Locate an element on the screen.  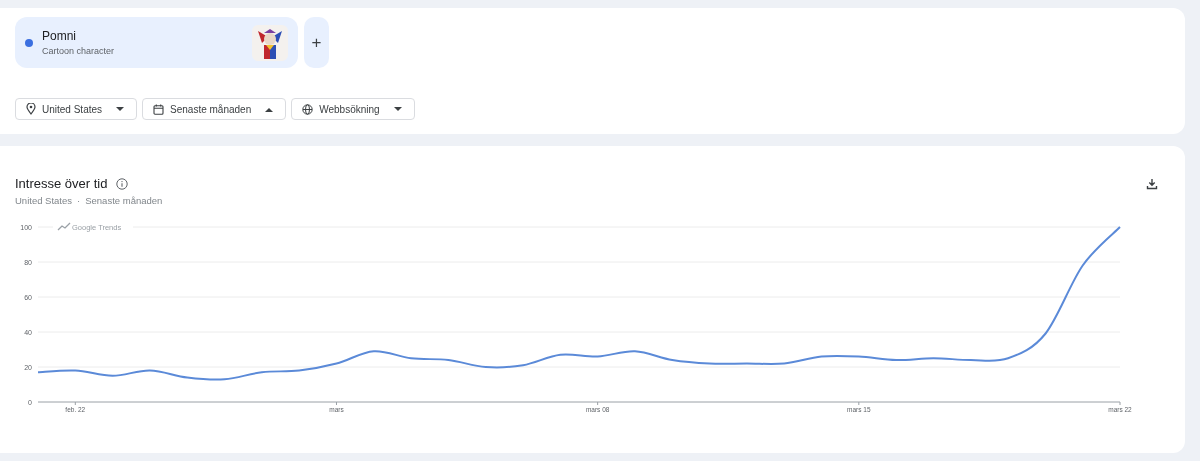
globe-icon is located at coordinates (308, 109).